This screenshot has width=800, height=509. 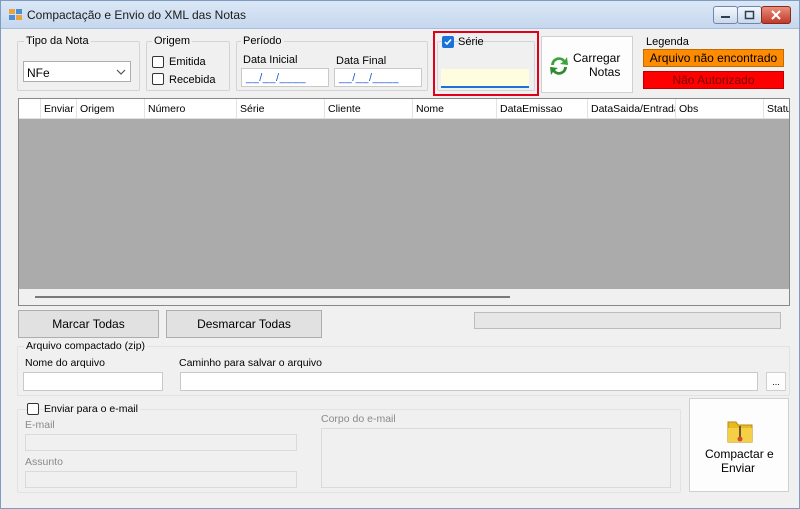 I want to click on column-header-origem: Origem, so click(x=111, y=109).